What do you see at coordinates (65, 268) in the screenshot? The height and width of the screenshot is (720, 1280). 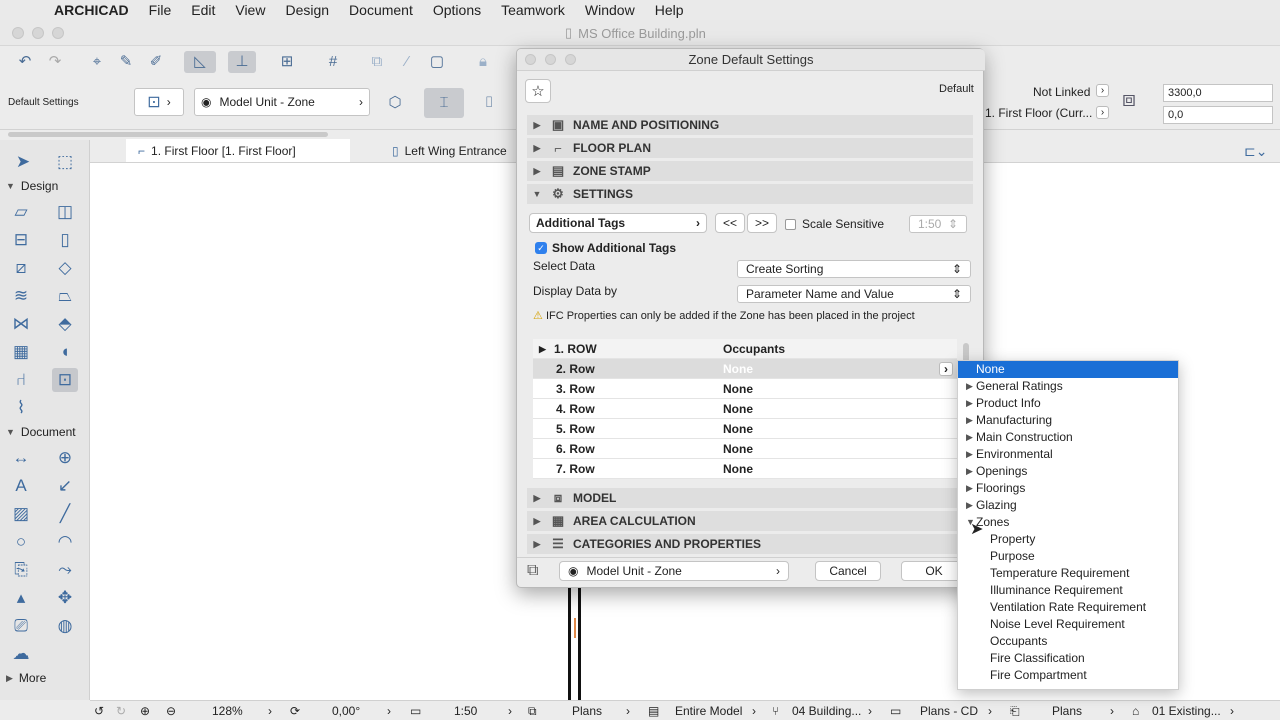 I see `slab-tool-icon: ◇` at bounding box center [65, 268].